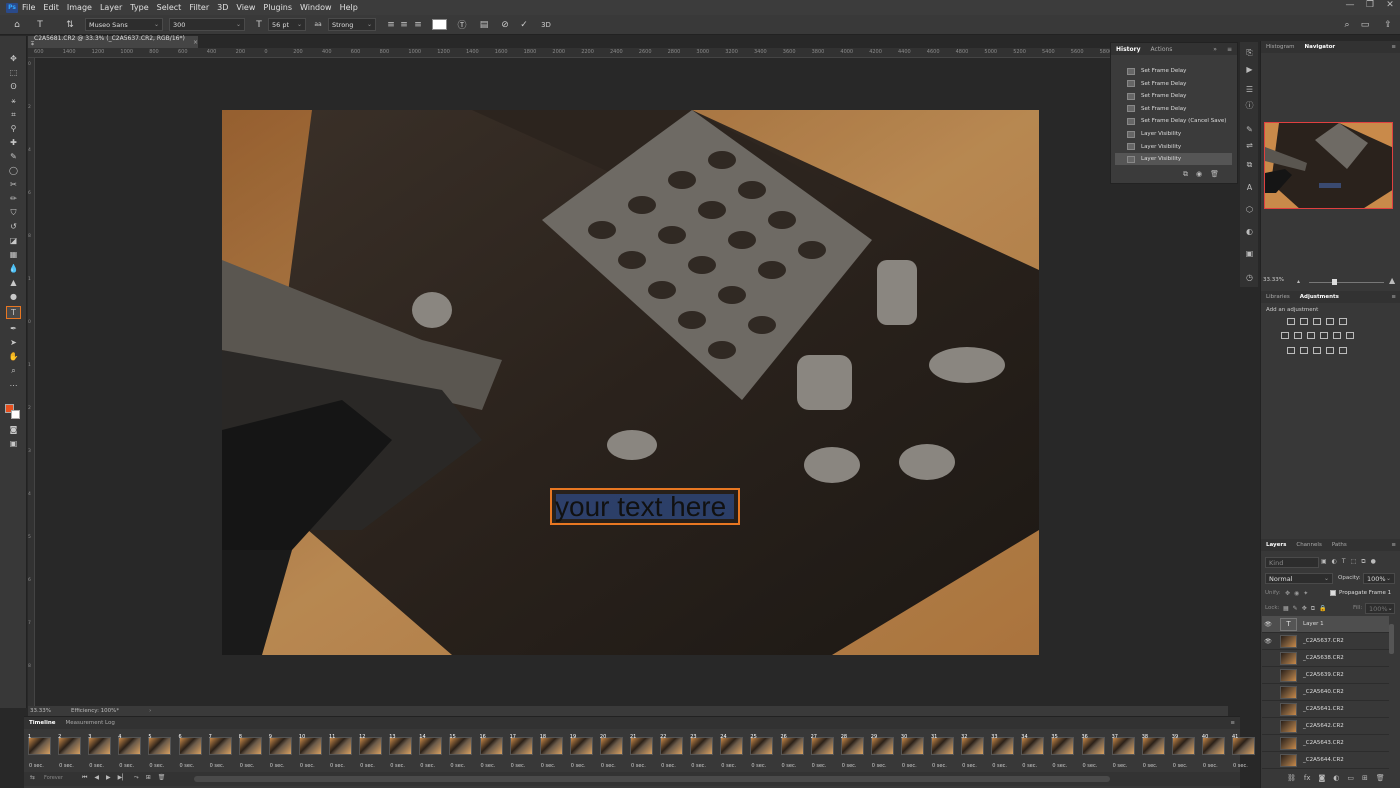 The image size is (1400, 788). I want to click on minimize-button: —, so click(1350, 5).